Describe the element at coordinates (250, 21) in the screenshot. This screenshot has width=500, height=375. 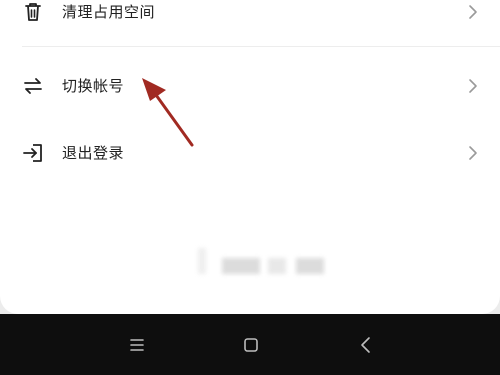
I see `menu-item-clear-storage: 清理占用空间` at that location.